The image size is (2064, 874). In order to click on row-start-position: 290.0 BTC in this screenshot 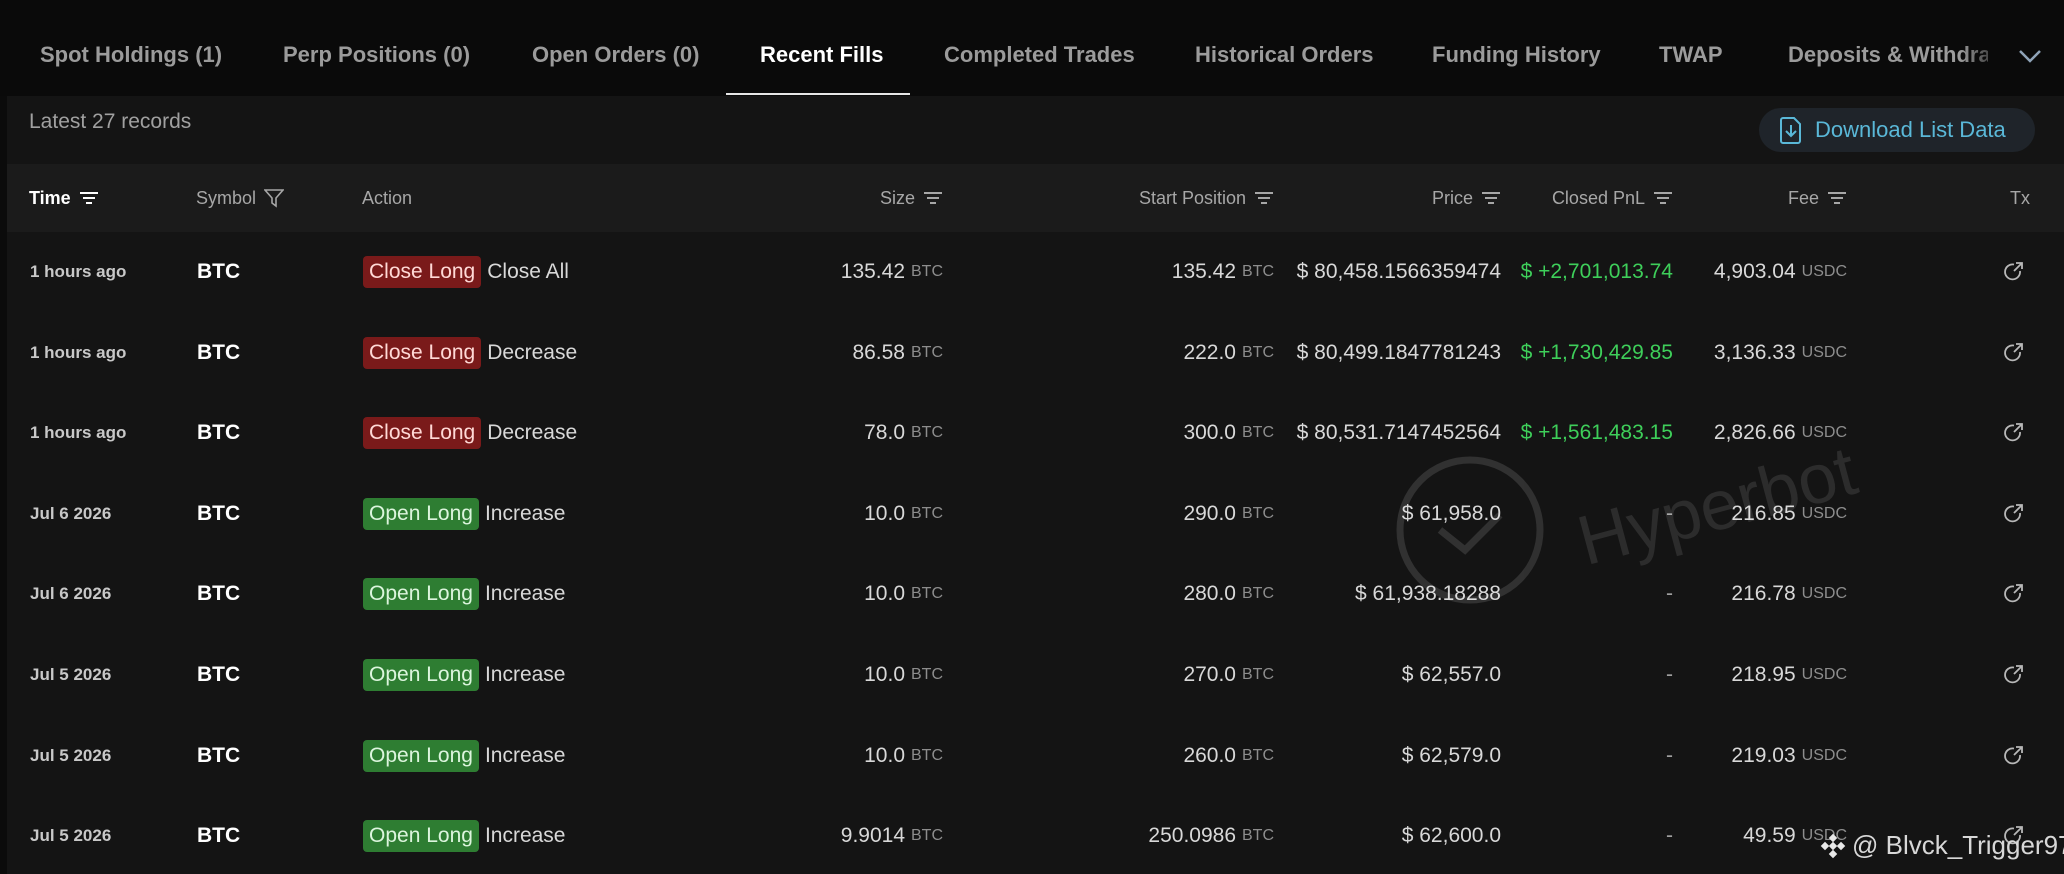, I will do `click(1228, 513)`.